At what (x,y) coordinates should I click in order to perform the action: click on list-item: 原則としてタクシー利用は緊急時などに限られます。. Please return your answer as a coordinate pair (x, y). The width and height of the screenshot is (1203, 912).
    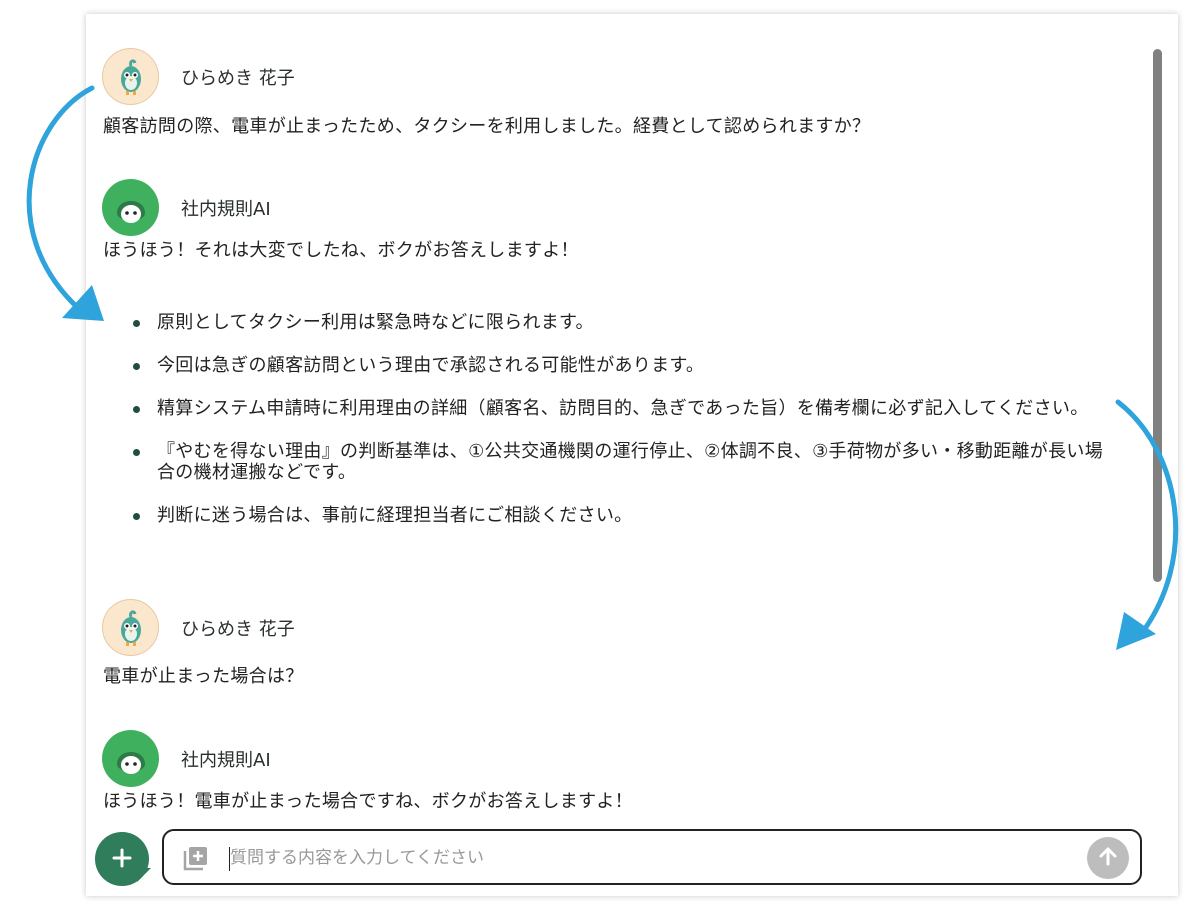
    Looking at the image, I should click on (620, 322).